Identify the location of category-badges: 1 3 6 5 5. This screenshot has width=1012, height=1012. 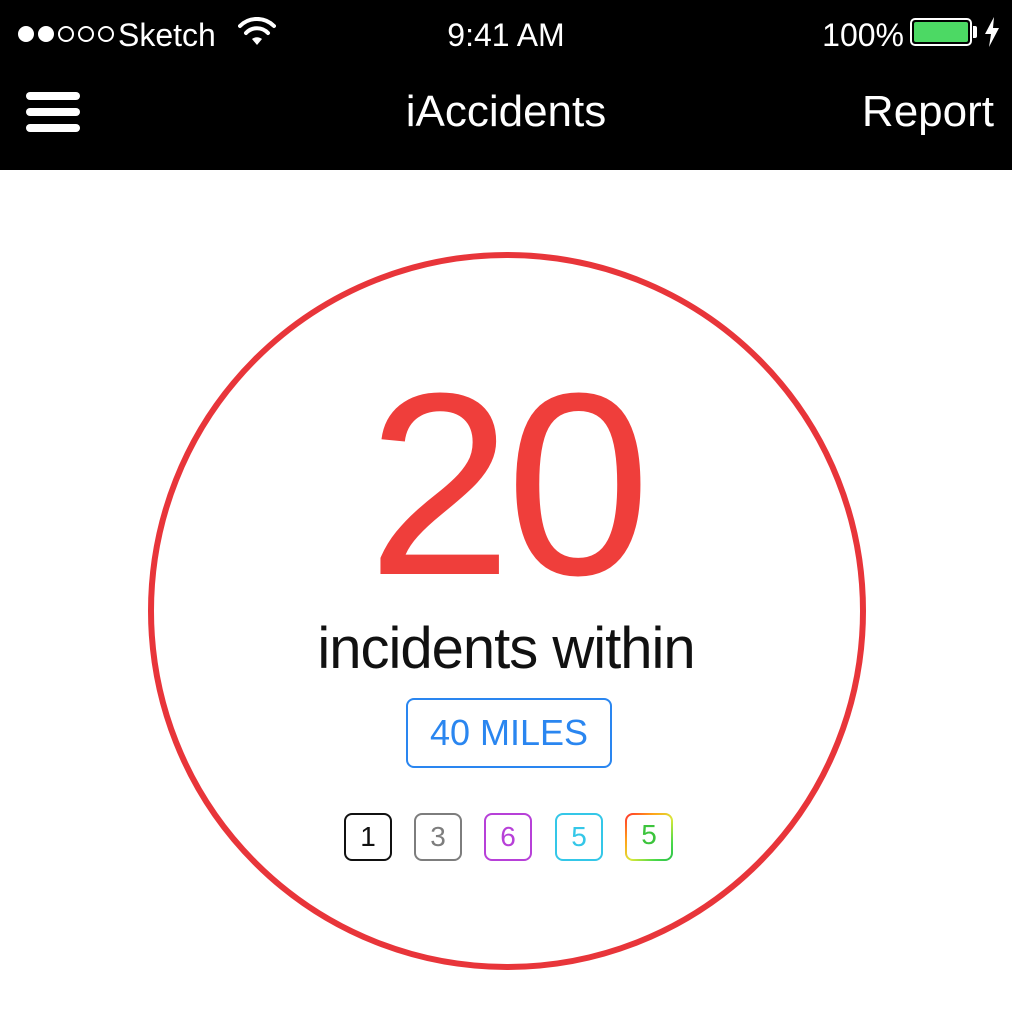
(510, 837).